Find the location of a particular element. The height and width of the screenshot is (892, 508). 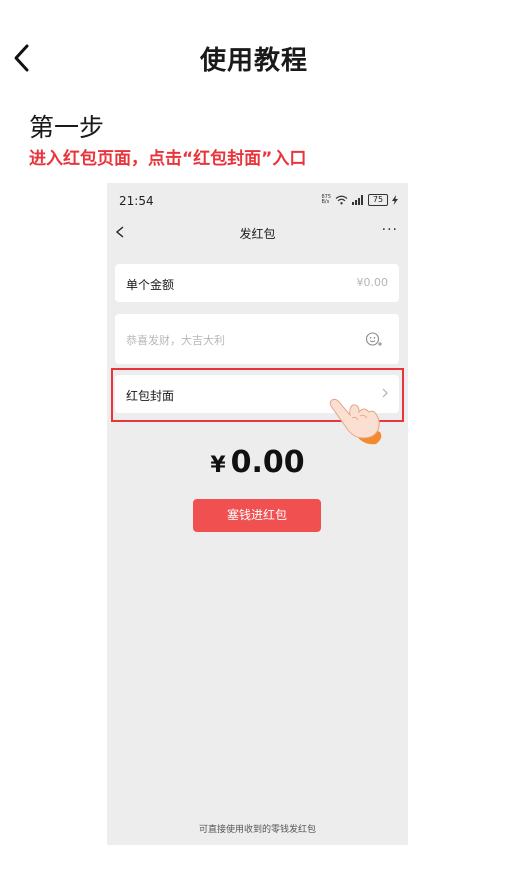

amount-total: 0.00 is located at coordinates (267, 462).